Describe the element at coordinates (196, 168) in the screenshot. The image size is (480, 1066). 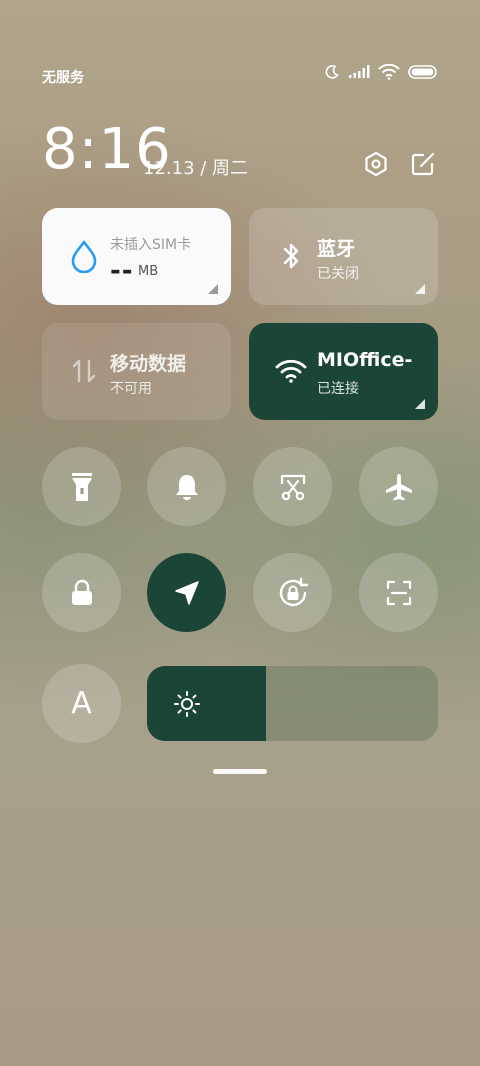
I see `clock-date: 12.13 / 周二` at that location.